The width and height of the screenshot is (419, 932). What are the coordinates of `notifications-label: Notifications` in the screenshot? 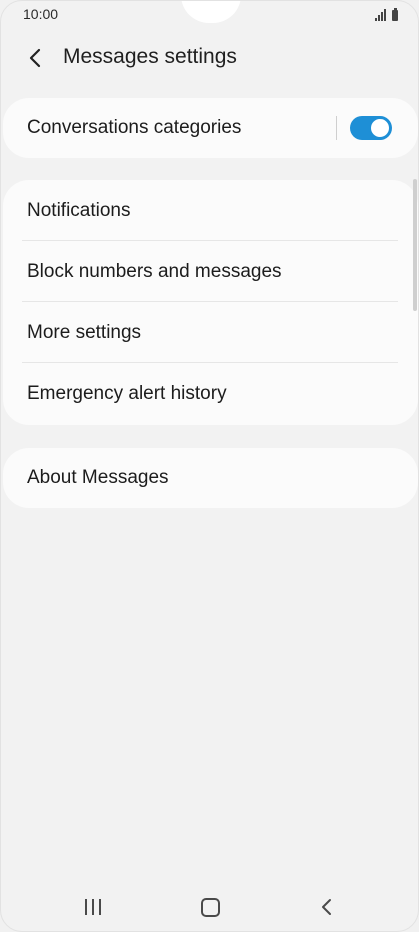 It's located at (79, 210).